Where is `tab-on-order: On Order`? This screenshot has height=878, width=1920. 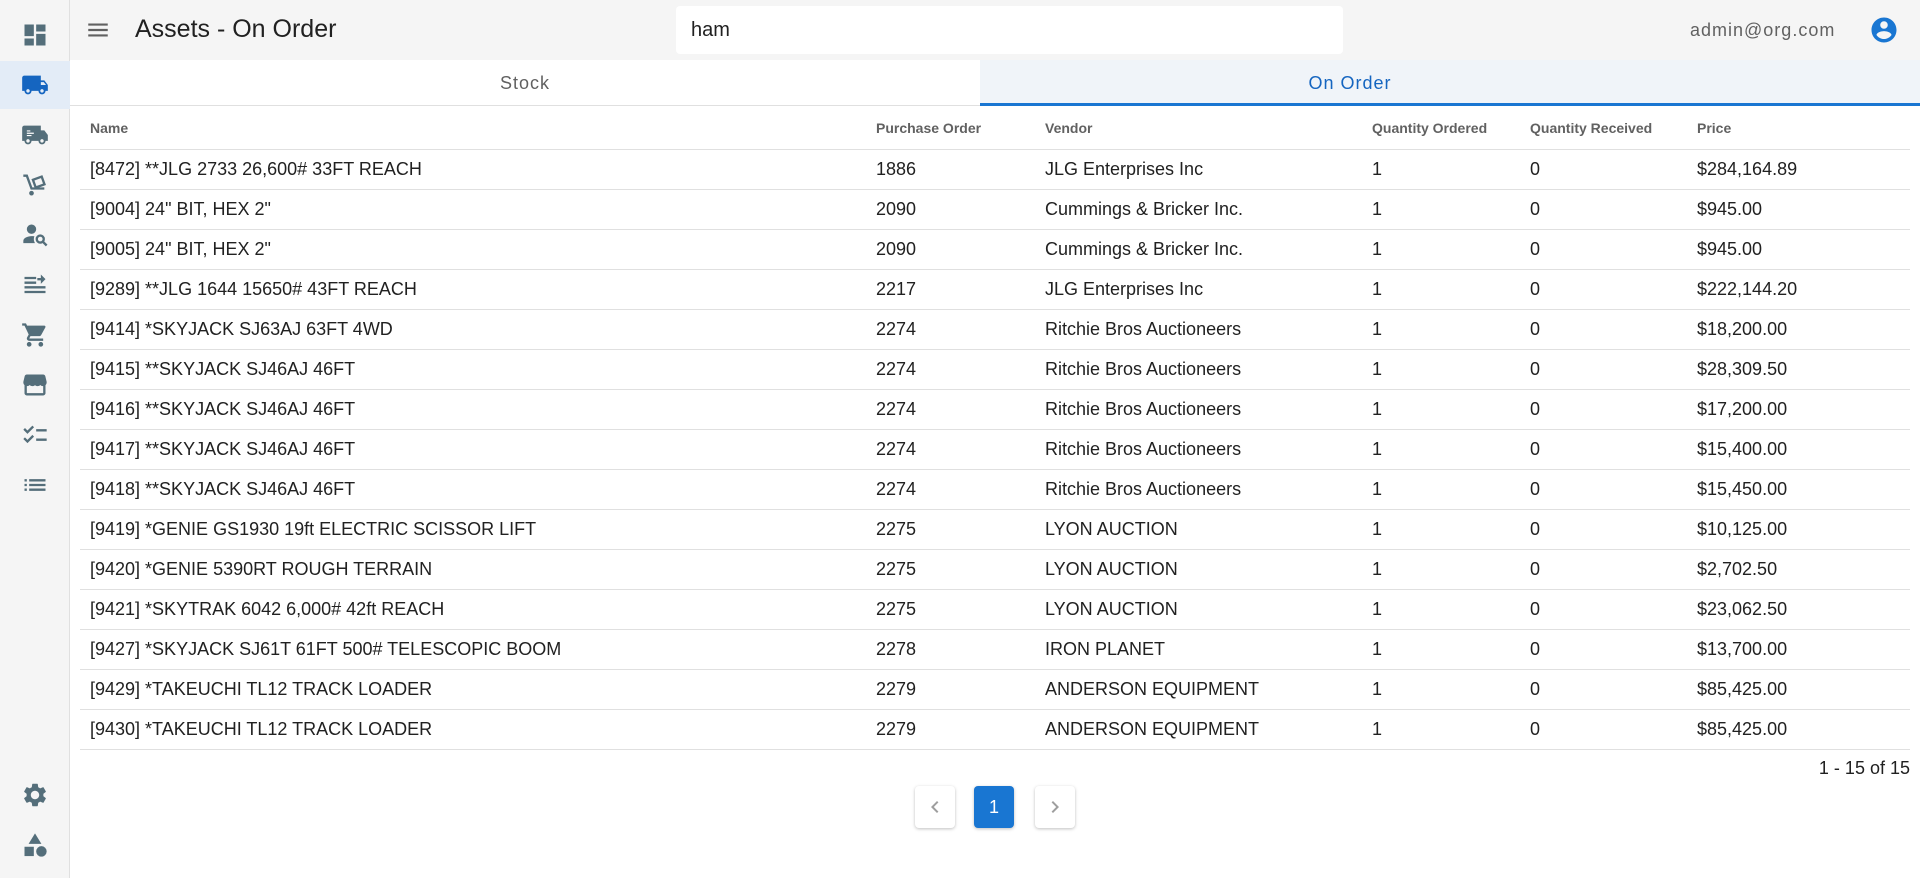
tab-on-order: On Order is located at coordinates (1450, 83).